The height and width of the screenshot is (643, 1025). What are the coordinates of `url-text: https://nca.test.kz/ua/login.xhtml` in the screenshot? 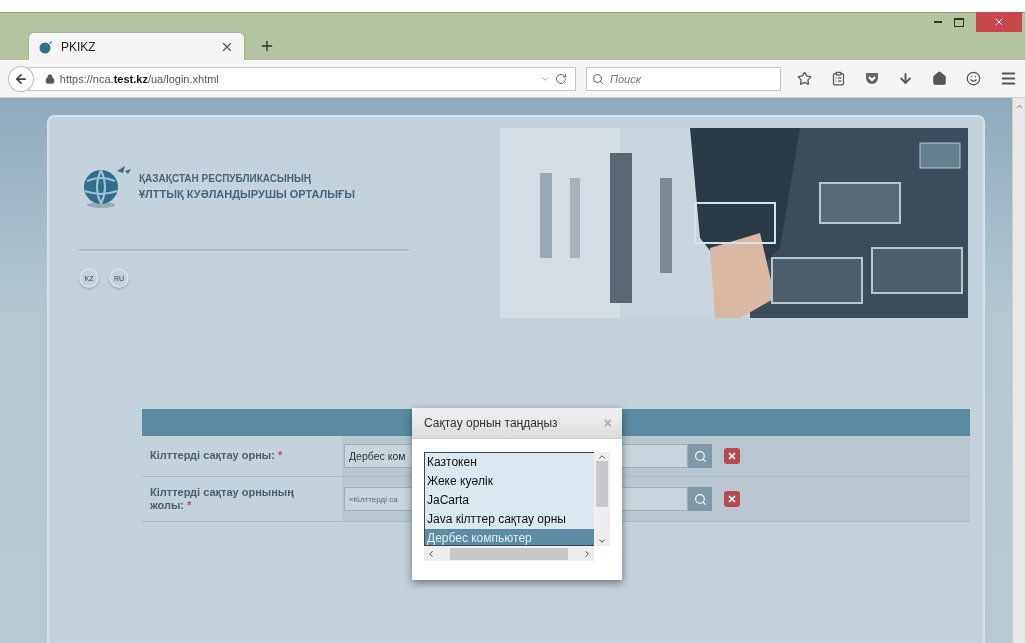 It's located at (139, 78).